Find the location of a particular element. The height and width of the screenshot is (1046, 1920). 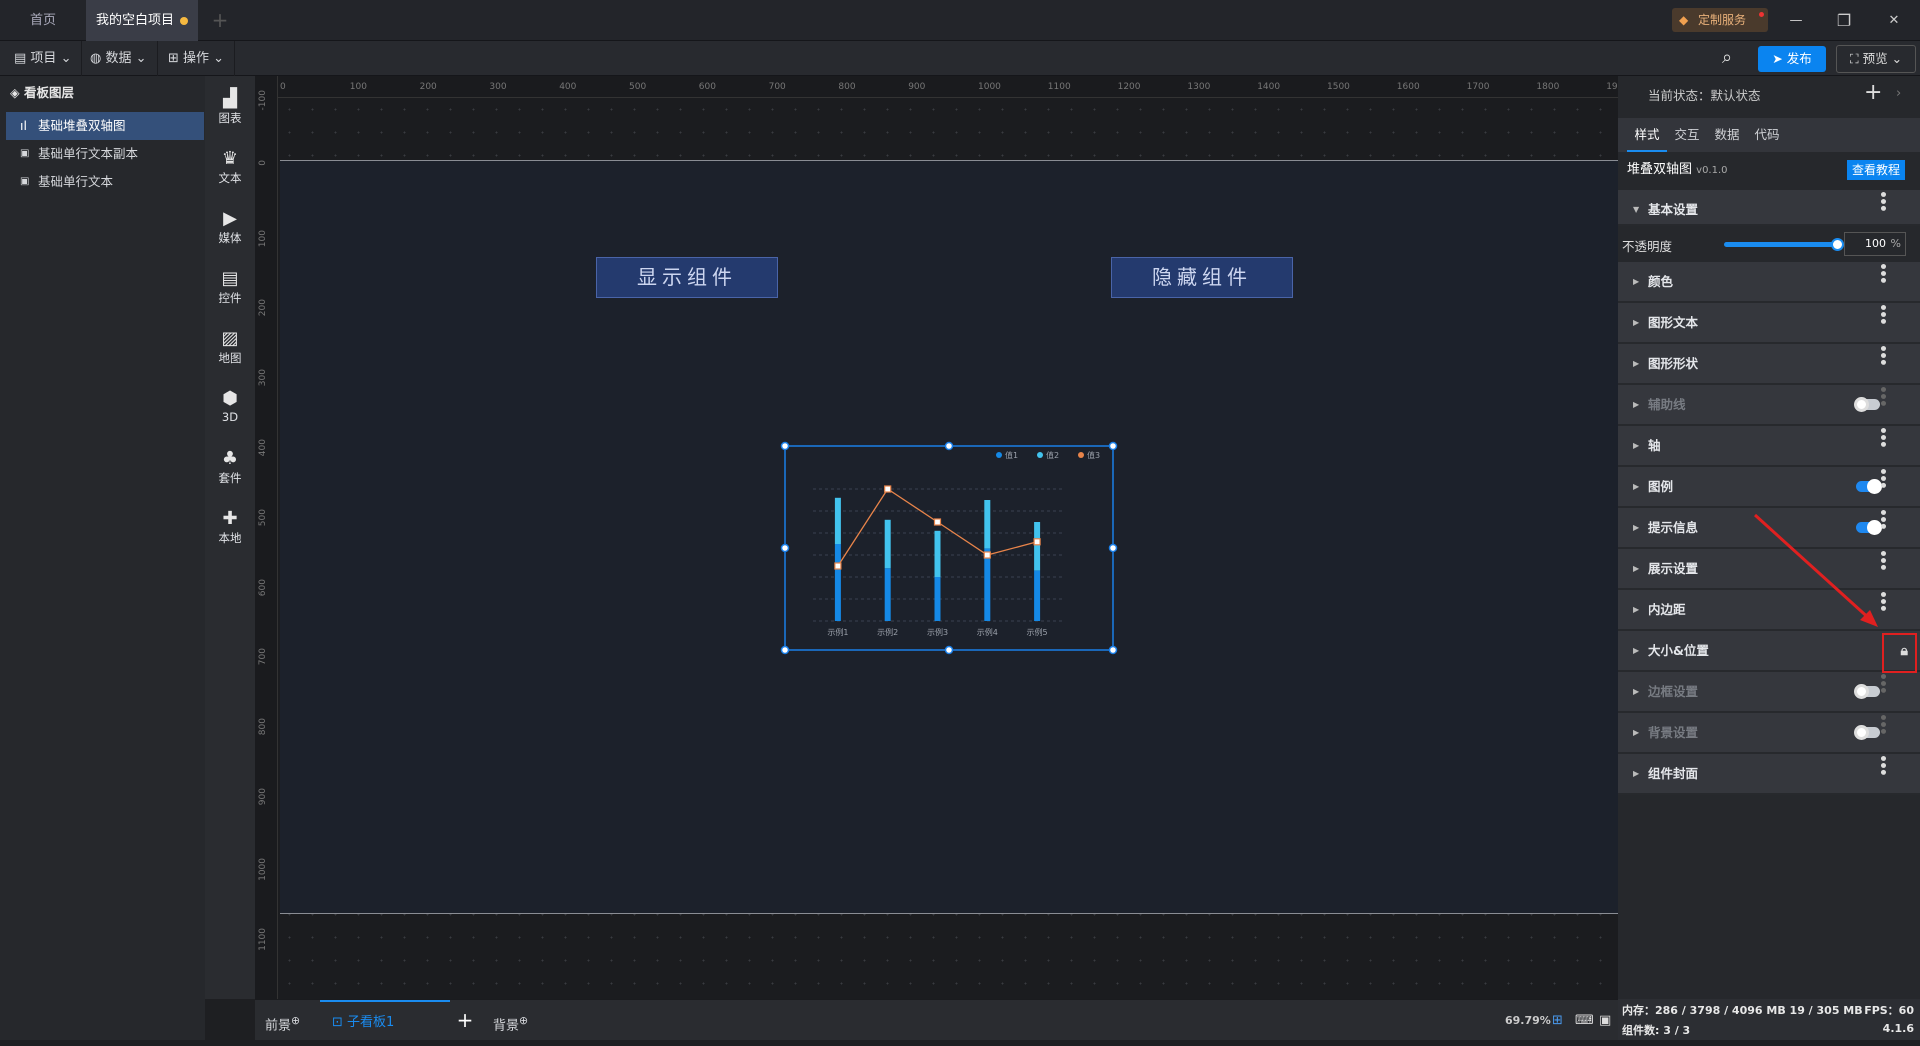

layer-item: ▣ 基础单行文本 is located at coordinates (105, 182).